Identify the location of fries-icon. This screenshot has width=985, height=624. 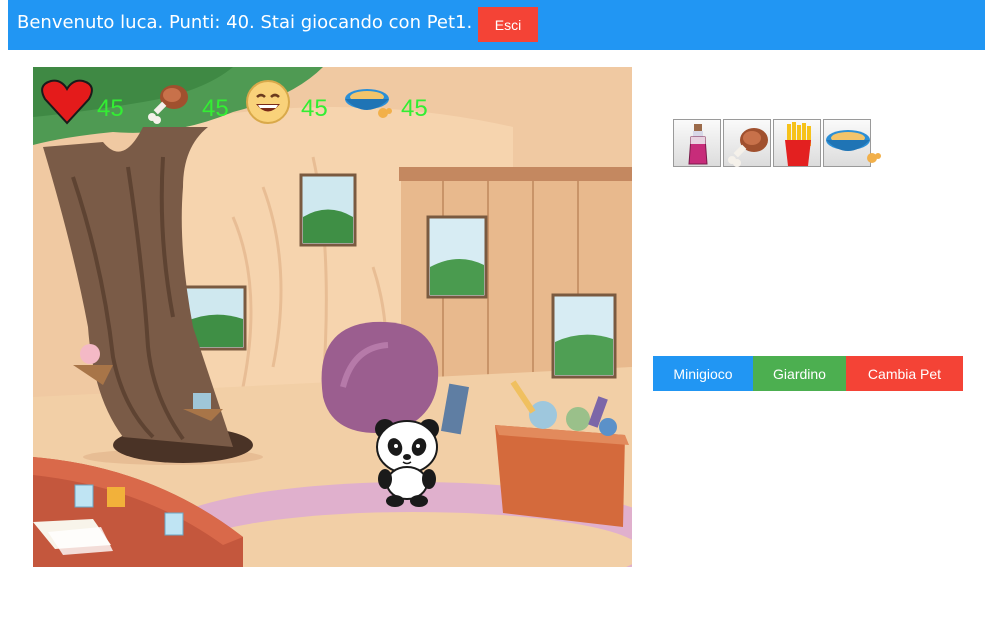
(798, 144).